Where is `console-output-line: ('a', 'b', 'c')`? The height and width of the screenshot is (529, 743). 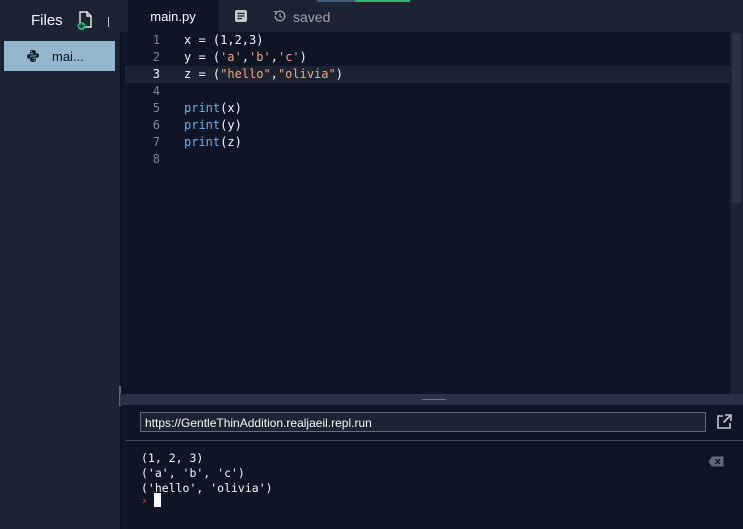 console-output-line: ('a', 'b', 'c') is located at coordinates (193, 473).